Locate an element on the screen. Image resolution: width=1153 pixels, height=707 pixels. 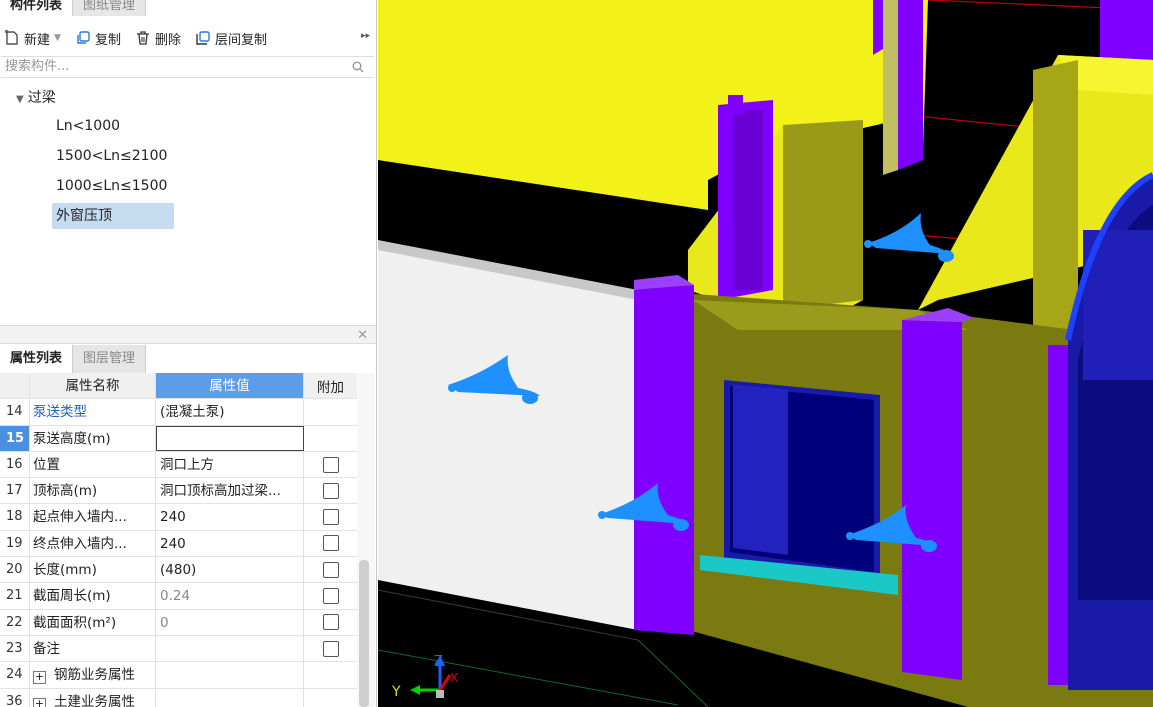
new-button: 新建 ▼ is located at coordinates (32, 38).